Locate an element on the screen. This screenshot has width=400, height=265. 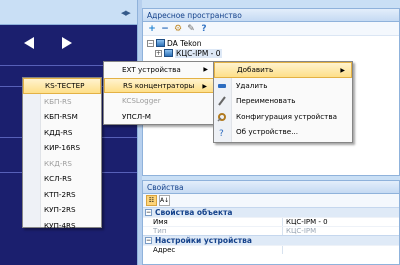
menu-item-label: КУП-4RS is located at coordinates (60, 225).